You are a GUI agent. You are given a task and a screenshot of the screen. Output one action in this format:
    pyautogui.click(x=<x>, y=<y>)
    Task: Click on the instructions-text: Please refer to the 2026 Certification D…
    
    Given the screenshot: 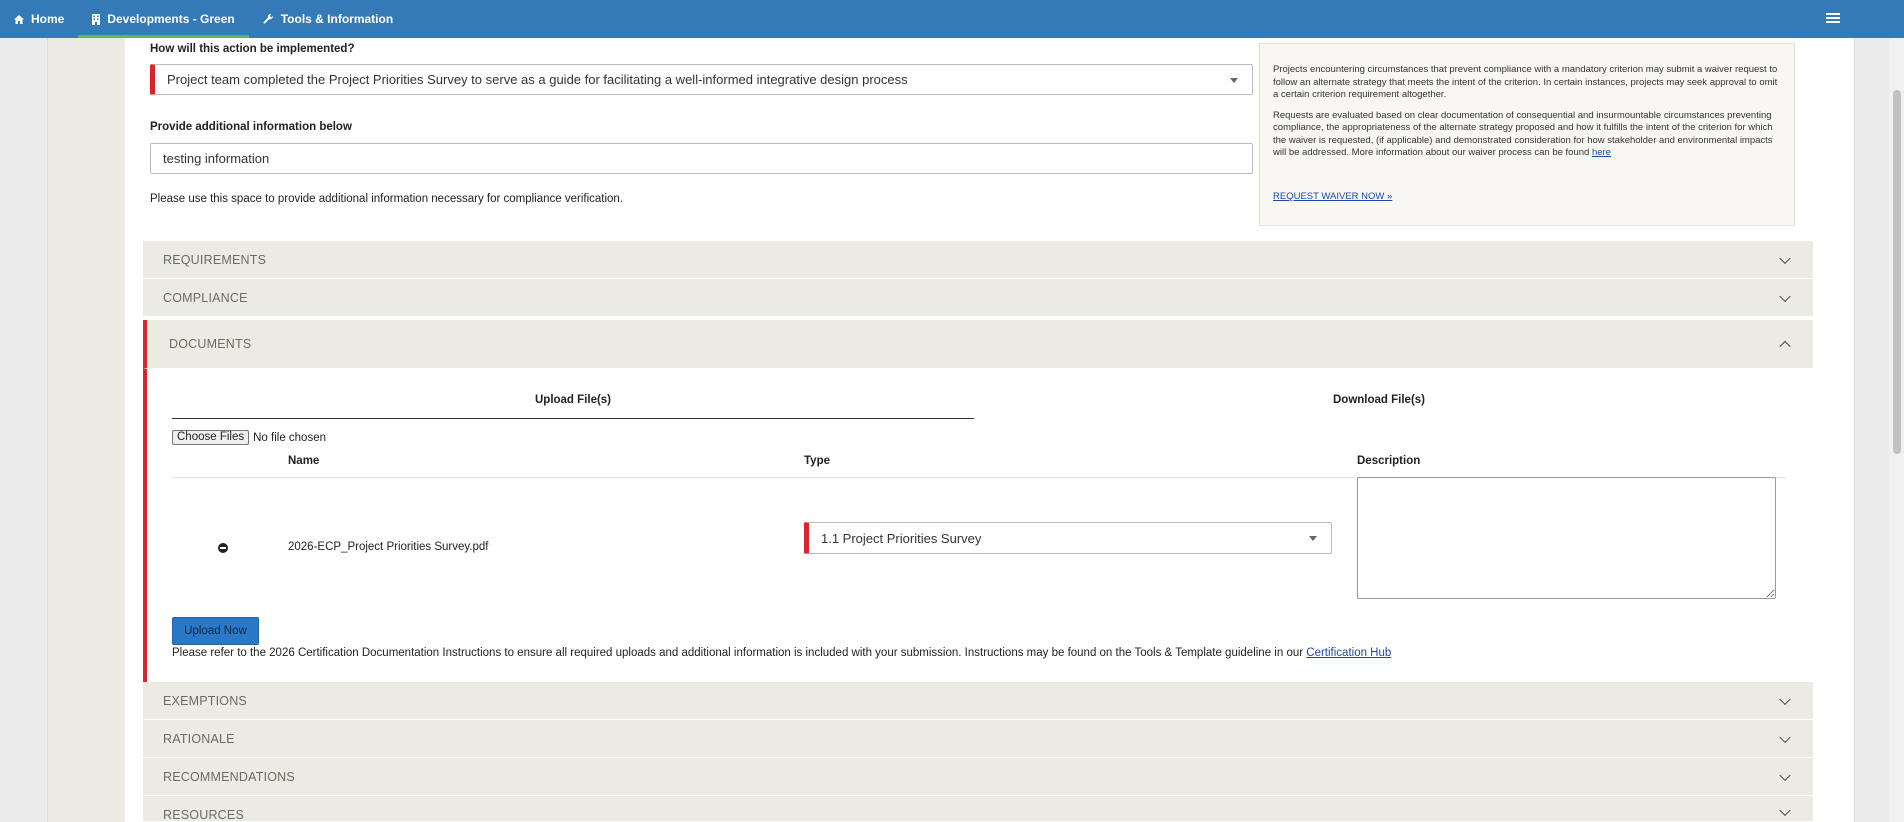 What is the action you would take?
    pyautogui.click(x=738, y=653)
    